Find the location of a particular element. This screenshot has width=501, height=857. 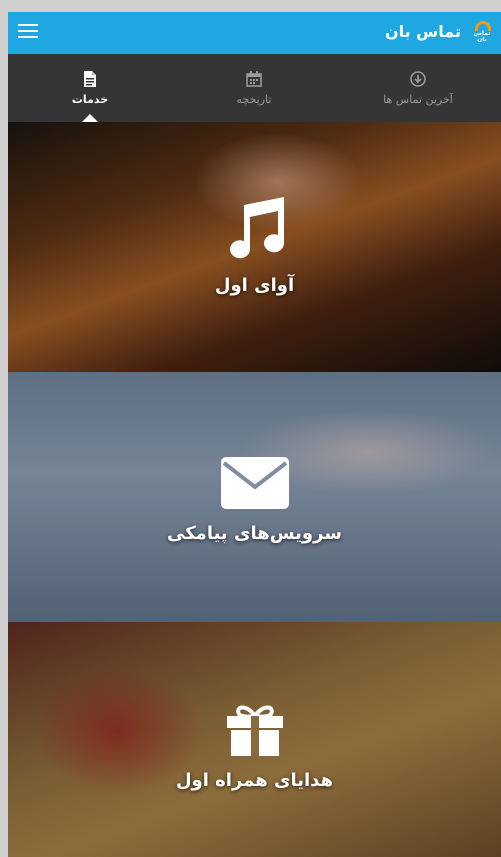

download-circle-icon is located at coordinates (418, 78).